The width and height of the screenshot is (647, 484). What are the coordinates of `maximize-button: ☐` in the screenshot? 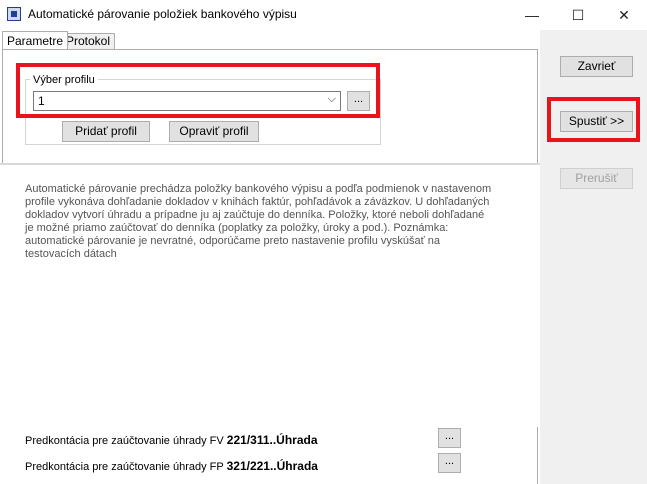 It's located at (578, 15).